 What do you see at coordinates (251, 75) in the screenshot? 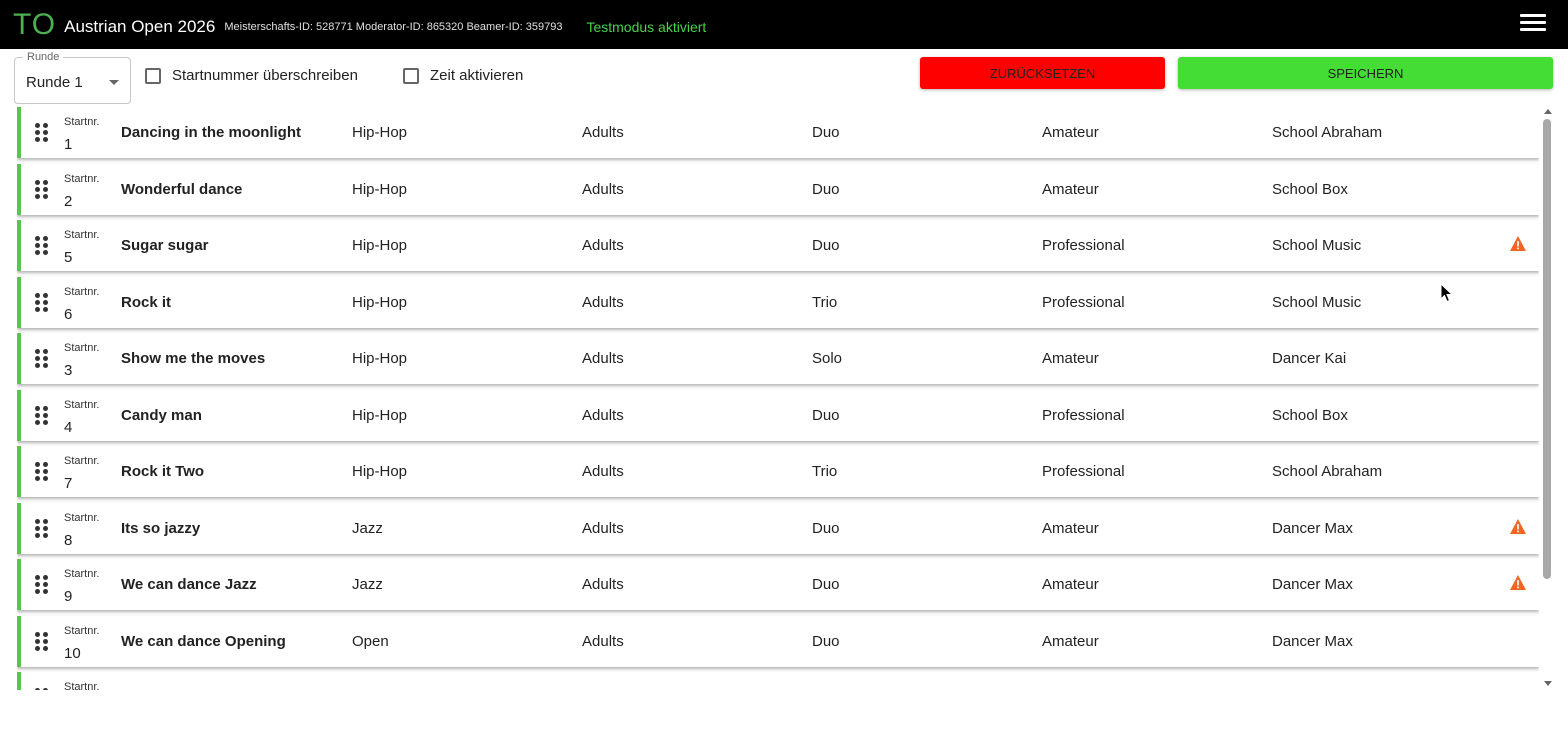
I see `override-startnumber-checkbox: Startnummer überschreiben` at bounding box center [251, 75].